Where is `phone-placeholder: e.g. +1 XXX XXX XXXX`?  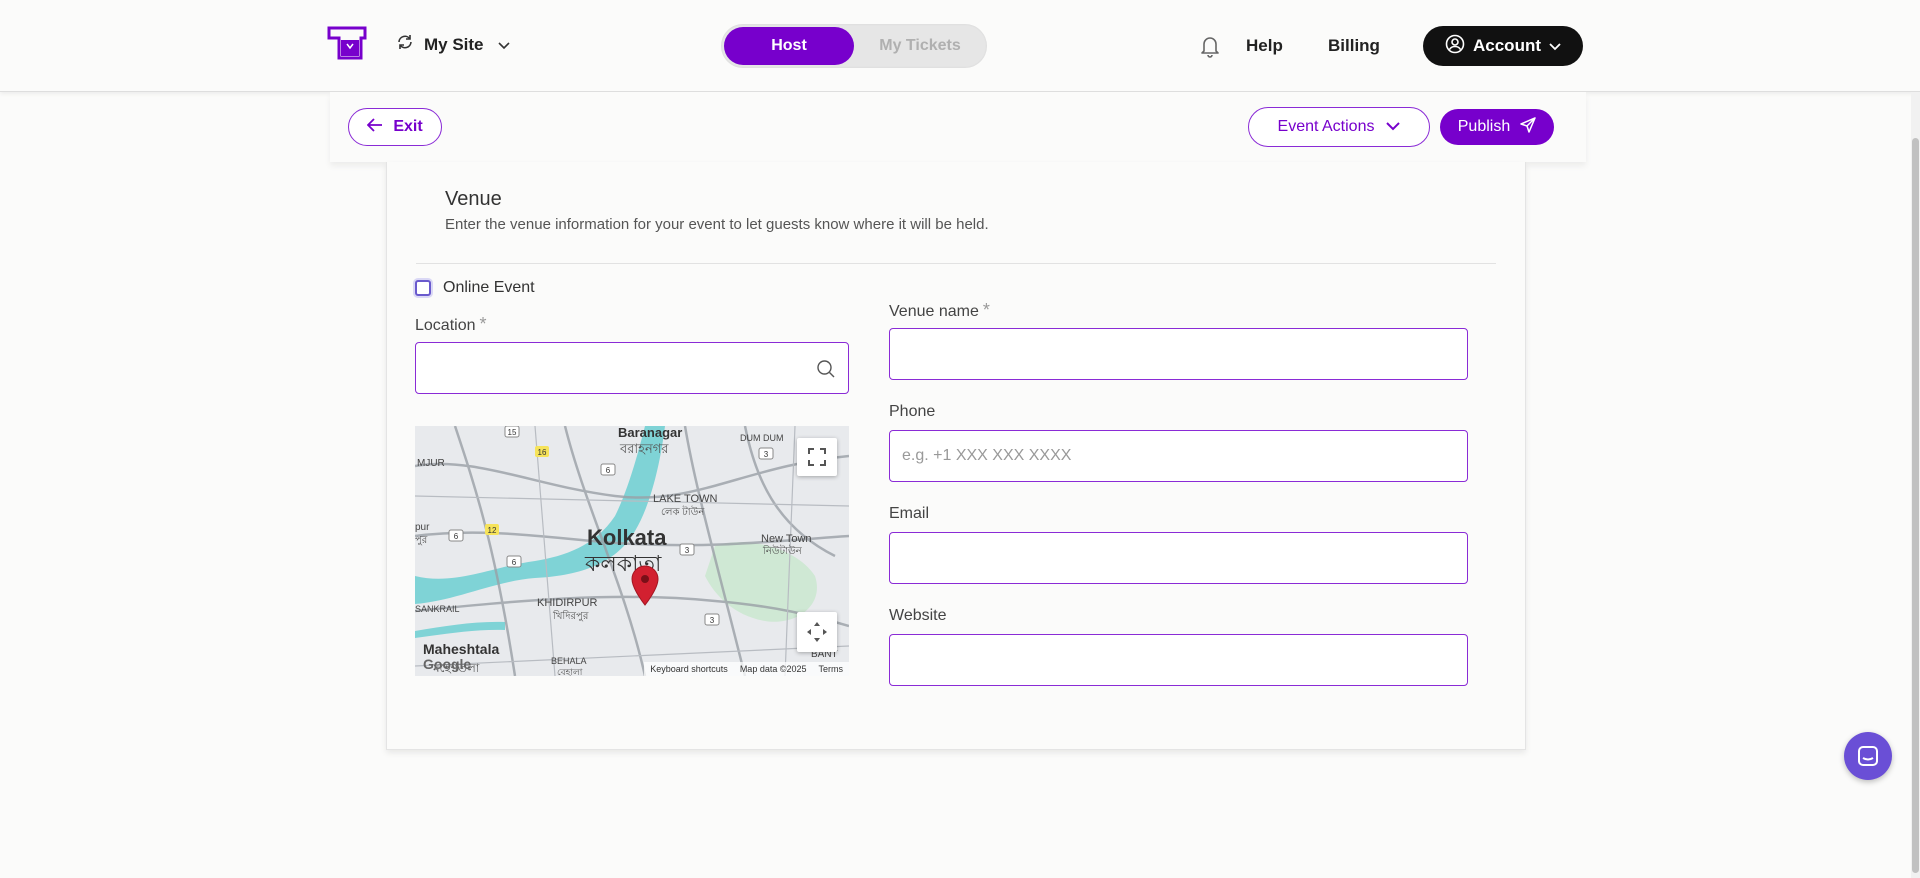
phone-placeholder: e.g. +1 XXX XXX XXXX is located at coordinates (987, 455).